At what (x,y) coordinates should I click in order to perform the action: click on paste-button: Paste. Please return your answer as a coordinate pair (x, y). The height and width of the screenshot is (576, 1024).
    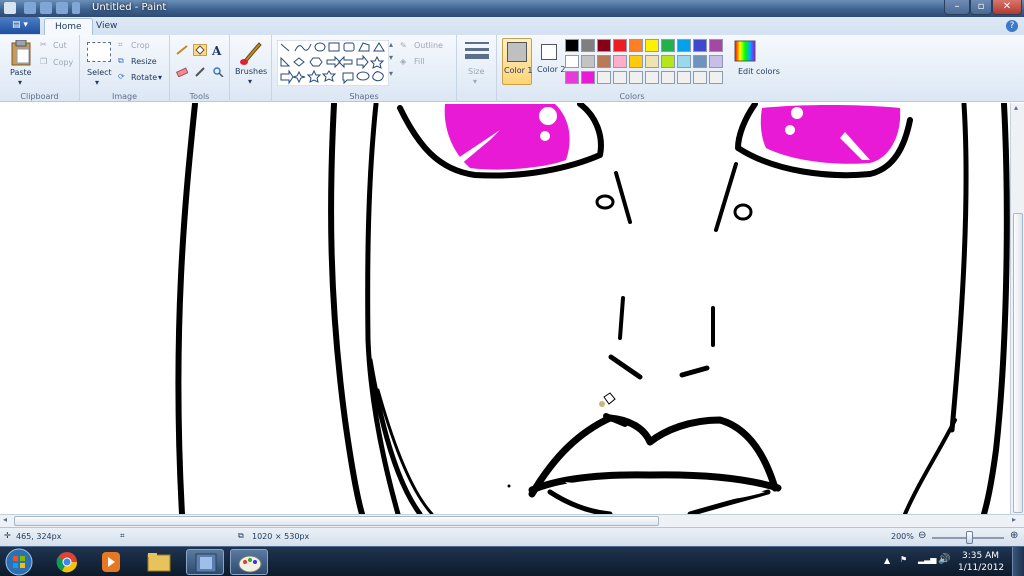
    Looking at the image, I should click on (21, 72).